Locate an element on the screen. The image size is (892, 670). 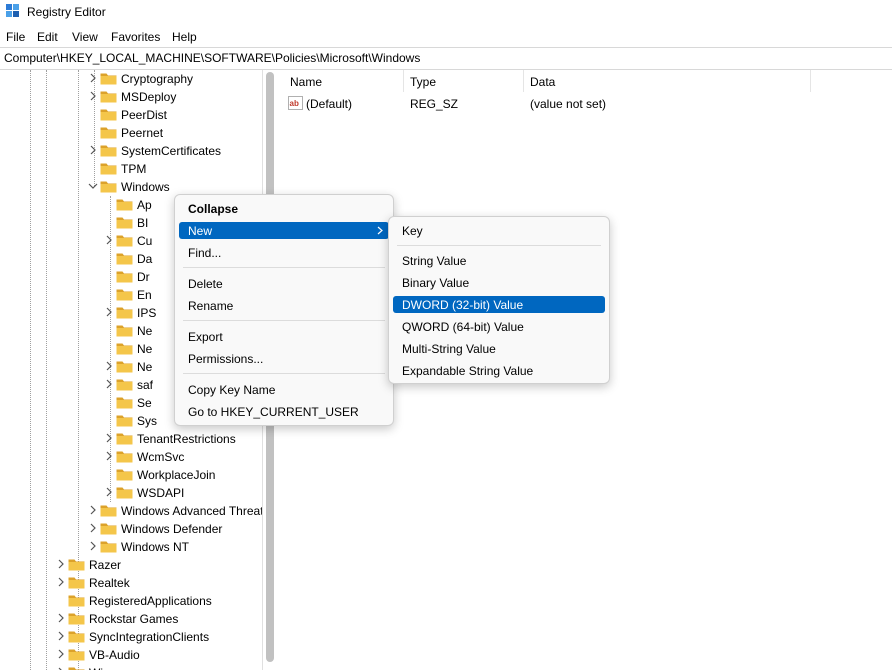
submenu-item-multi-string-value: Multi-String Value is located at coordinates (499, 348).